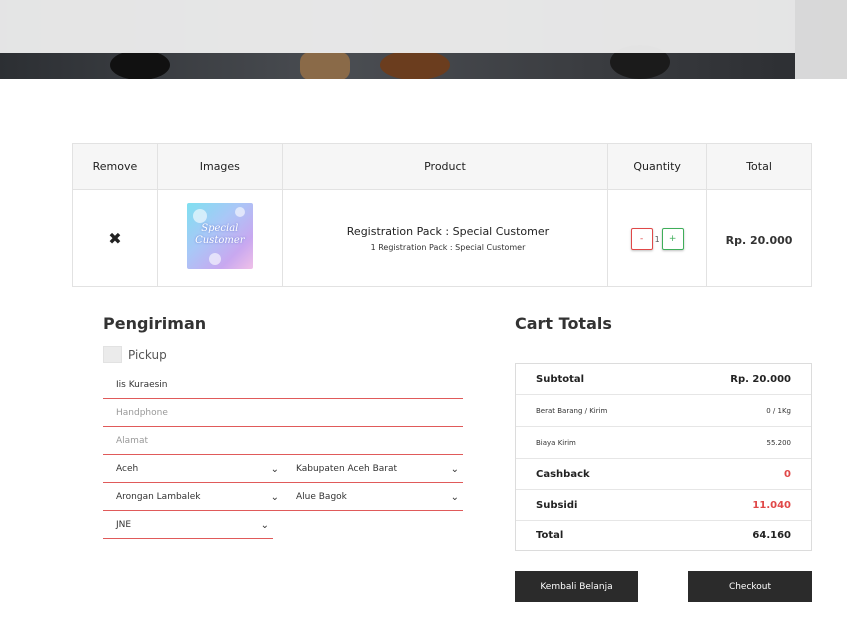 This screenshot has width=847, height=633. What do you see at coordinates (663, 474) in the screenshot?
I see `cashback-row: Cashback 0` at bounding box center [663, 474].